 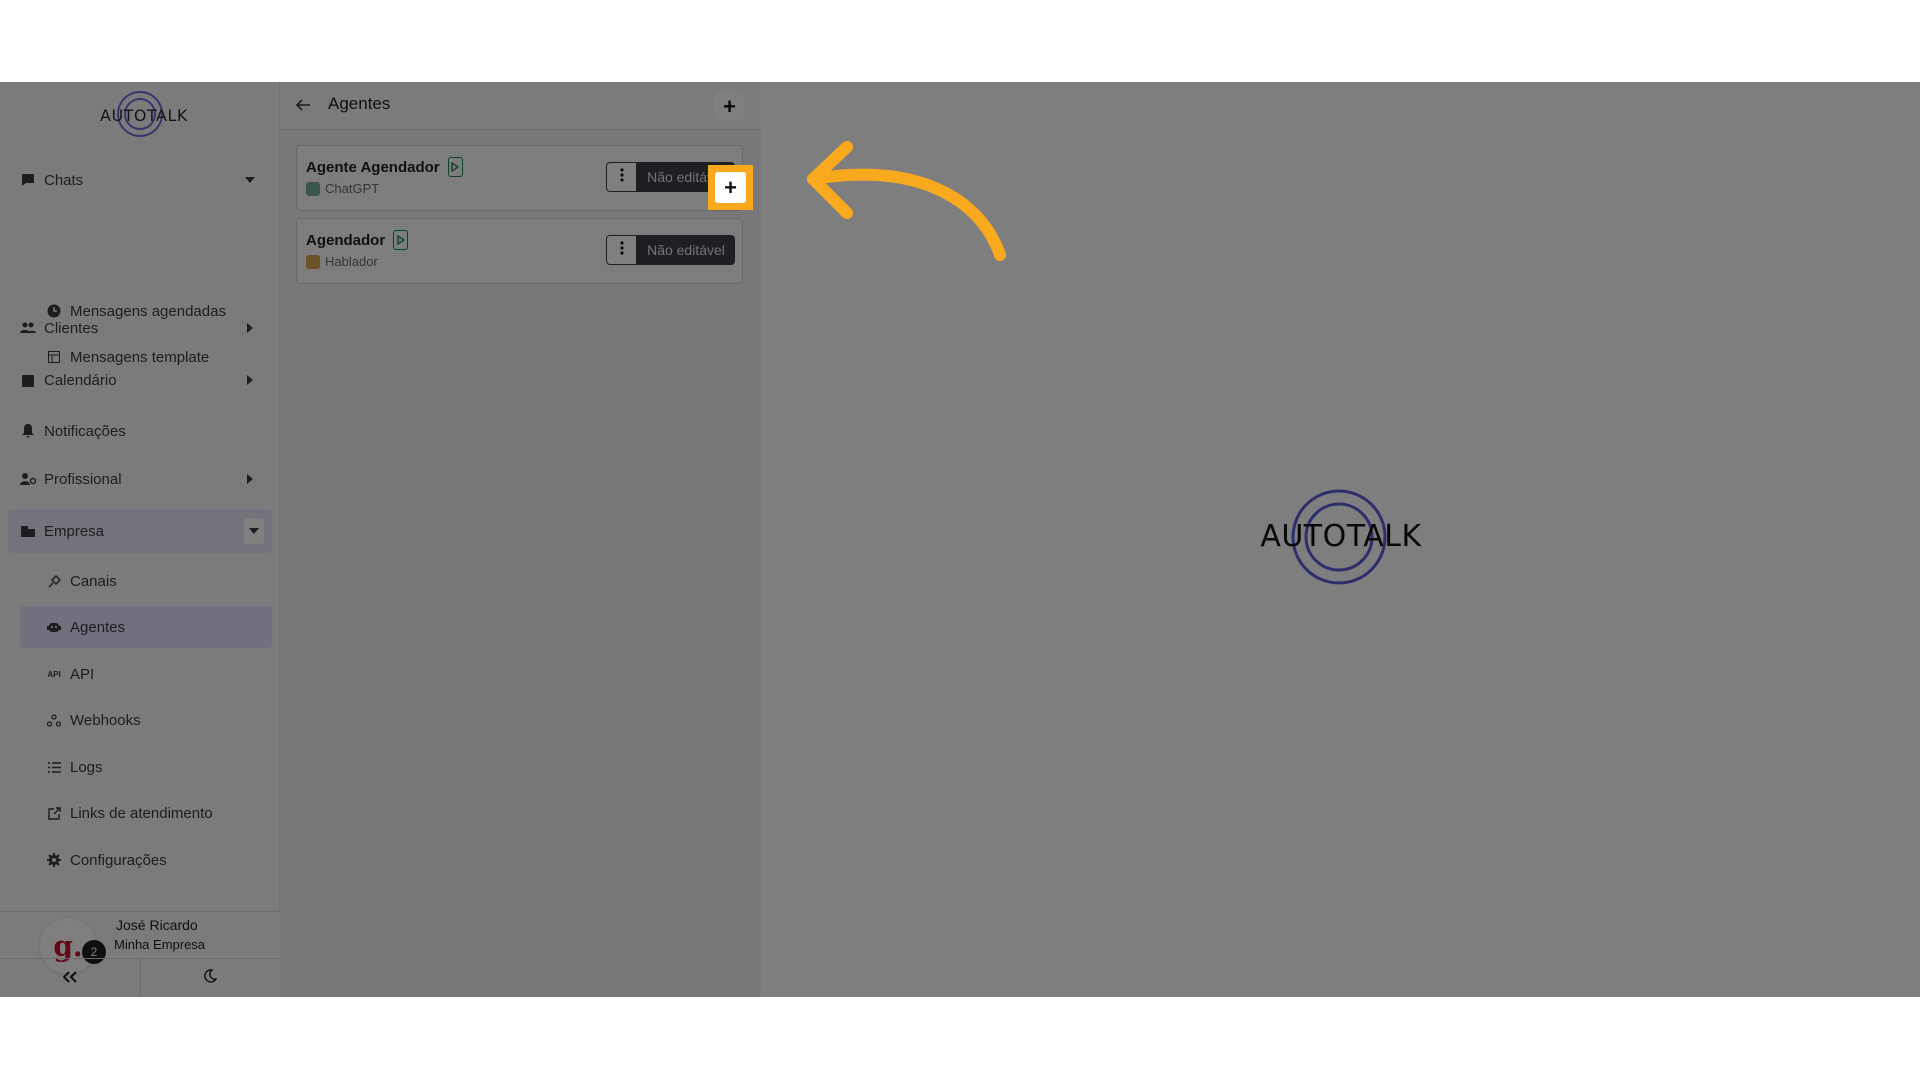 What do you see at coordinates (71, 328) in the screenshot?
I see `sidebar-item-label: Clientes` at bounding box center [71, 328].